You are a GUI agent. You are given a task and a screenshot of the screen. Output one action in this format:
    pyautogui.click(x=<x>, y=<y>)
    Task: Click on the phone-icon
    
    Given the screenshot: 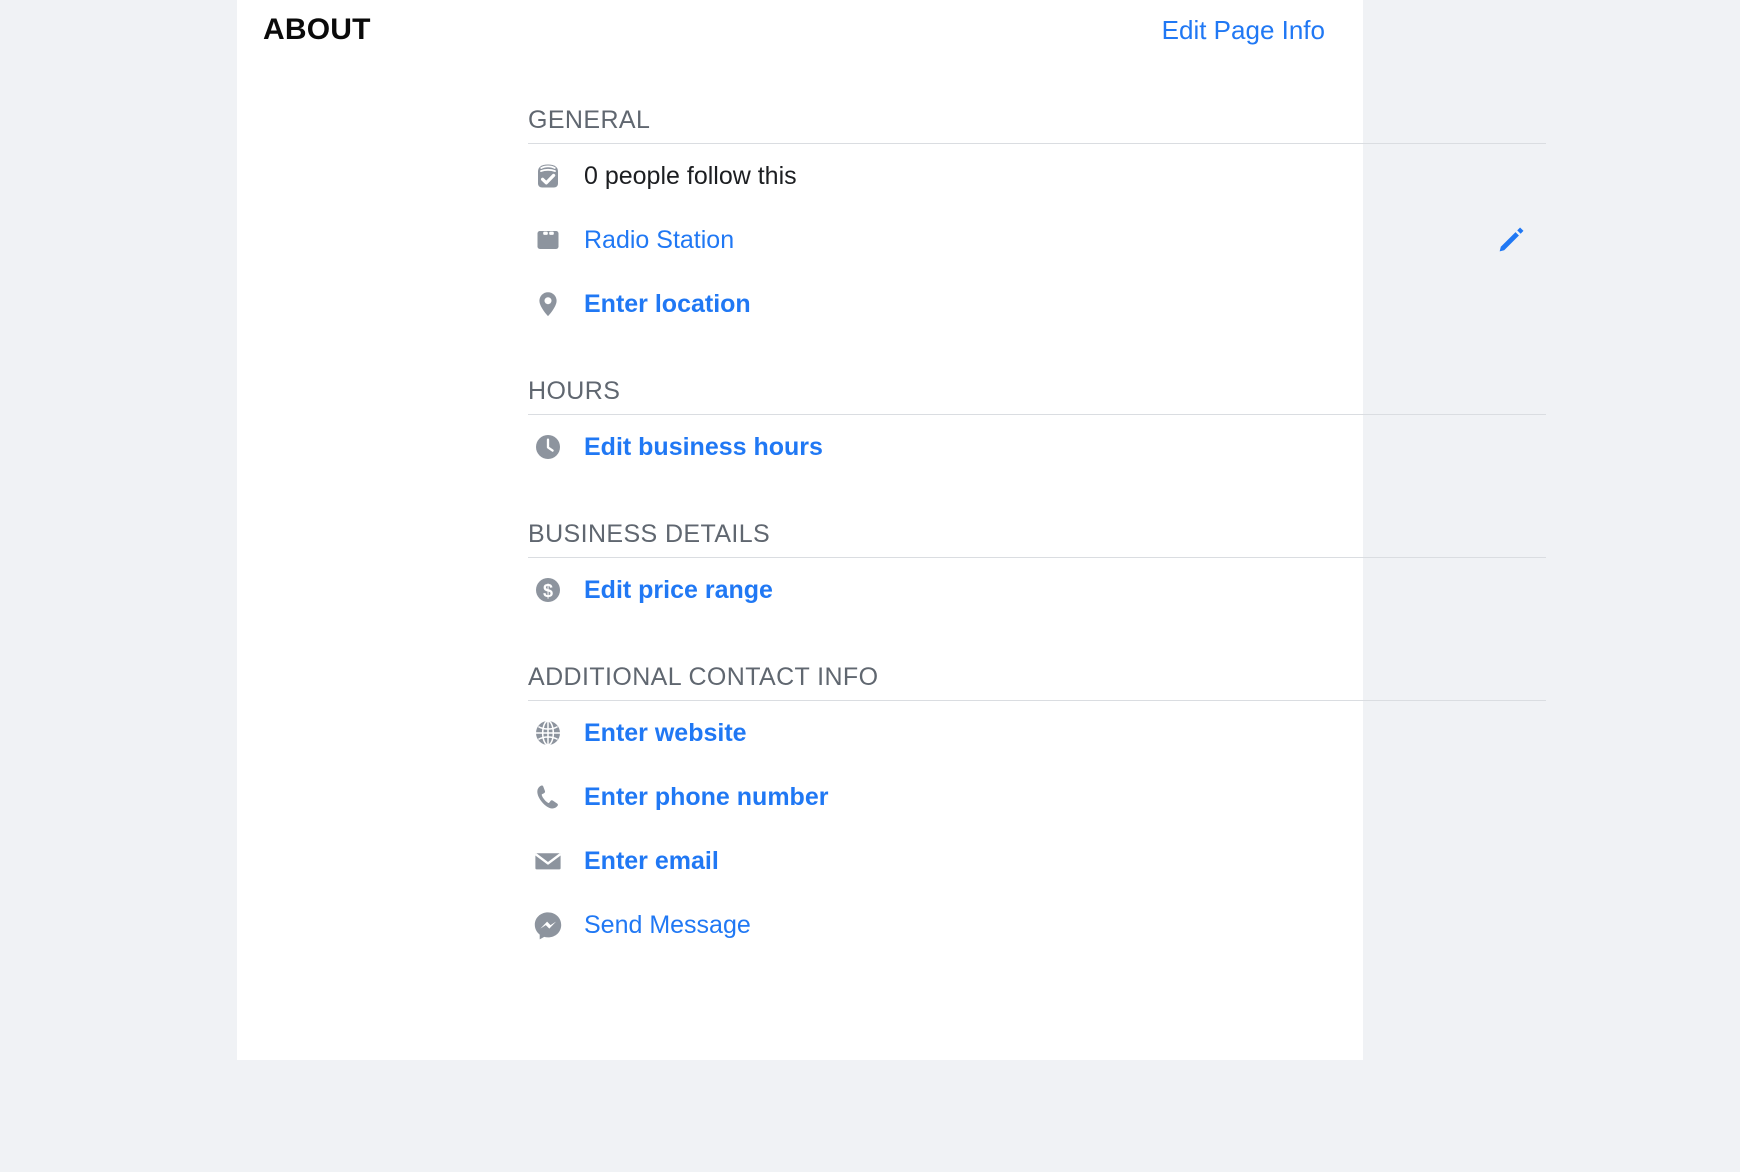 What is the action you would take?
    pyautogui.click(x=548, y=797)
    